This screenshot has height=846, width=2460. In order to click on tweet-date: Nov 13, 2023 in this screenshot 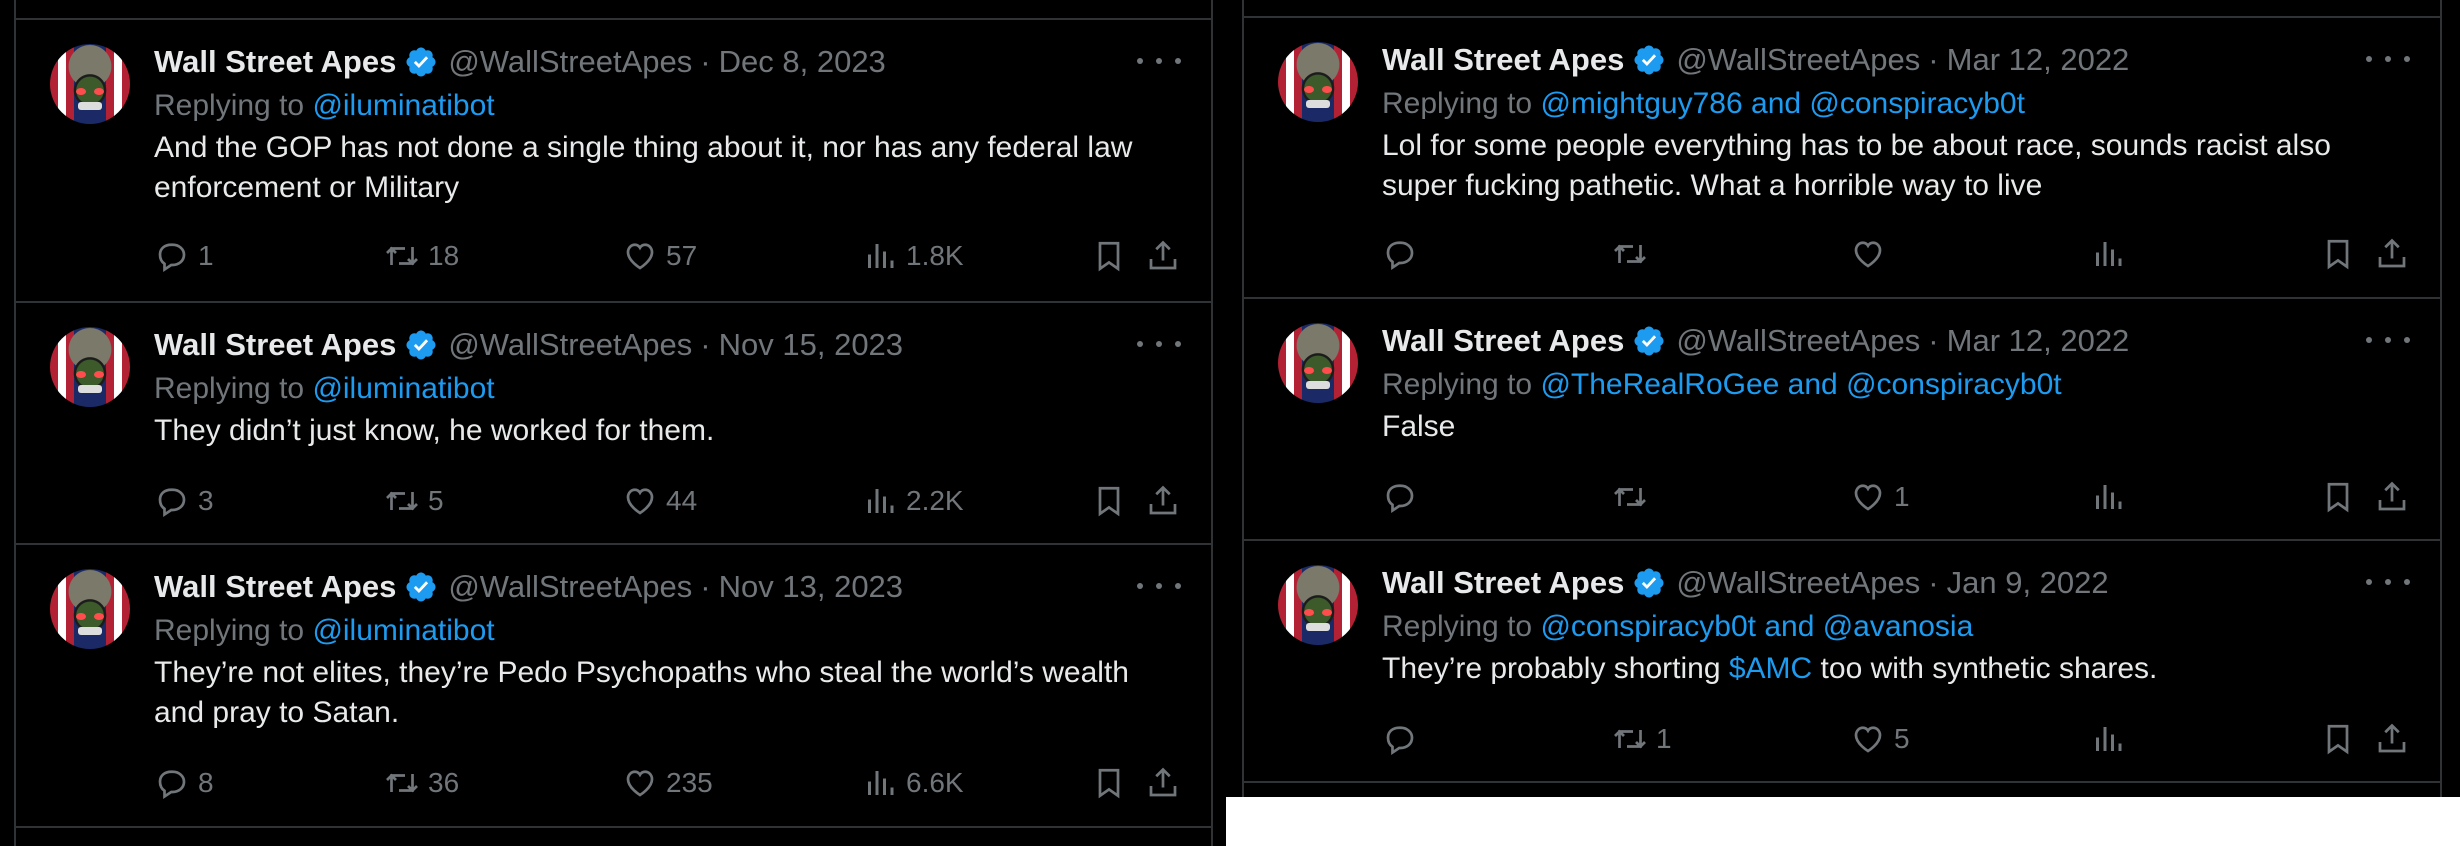, I will do `click(811, 587)`.